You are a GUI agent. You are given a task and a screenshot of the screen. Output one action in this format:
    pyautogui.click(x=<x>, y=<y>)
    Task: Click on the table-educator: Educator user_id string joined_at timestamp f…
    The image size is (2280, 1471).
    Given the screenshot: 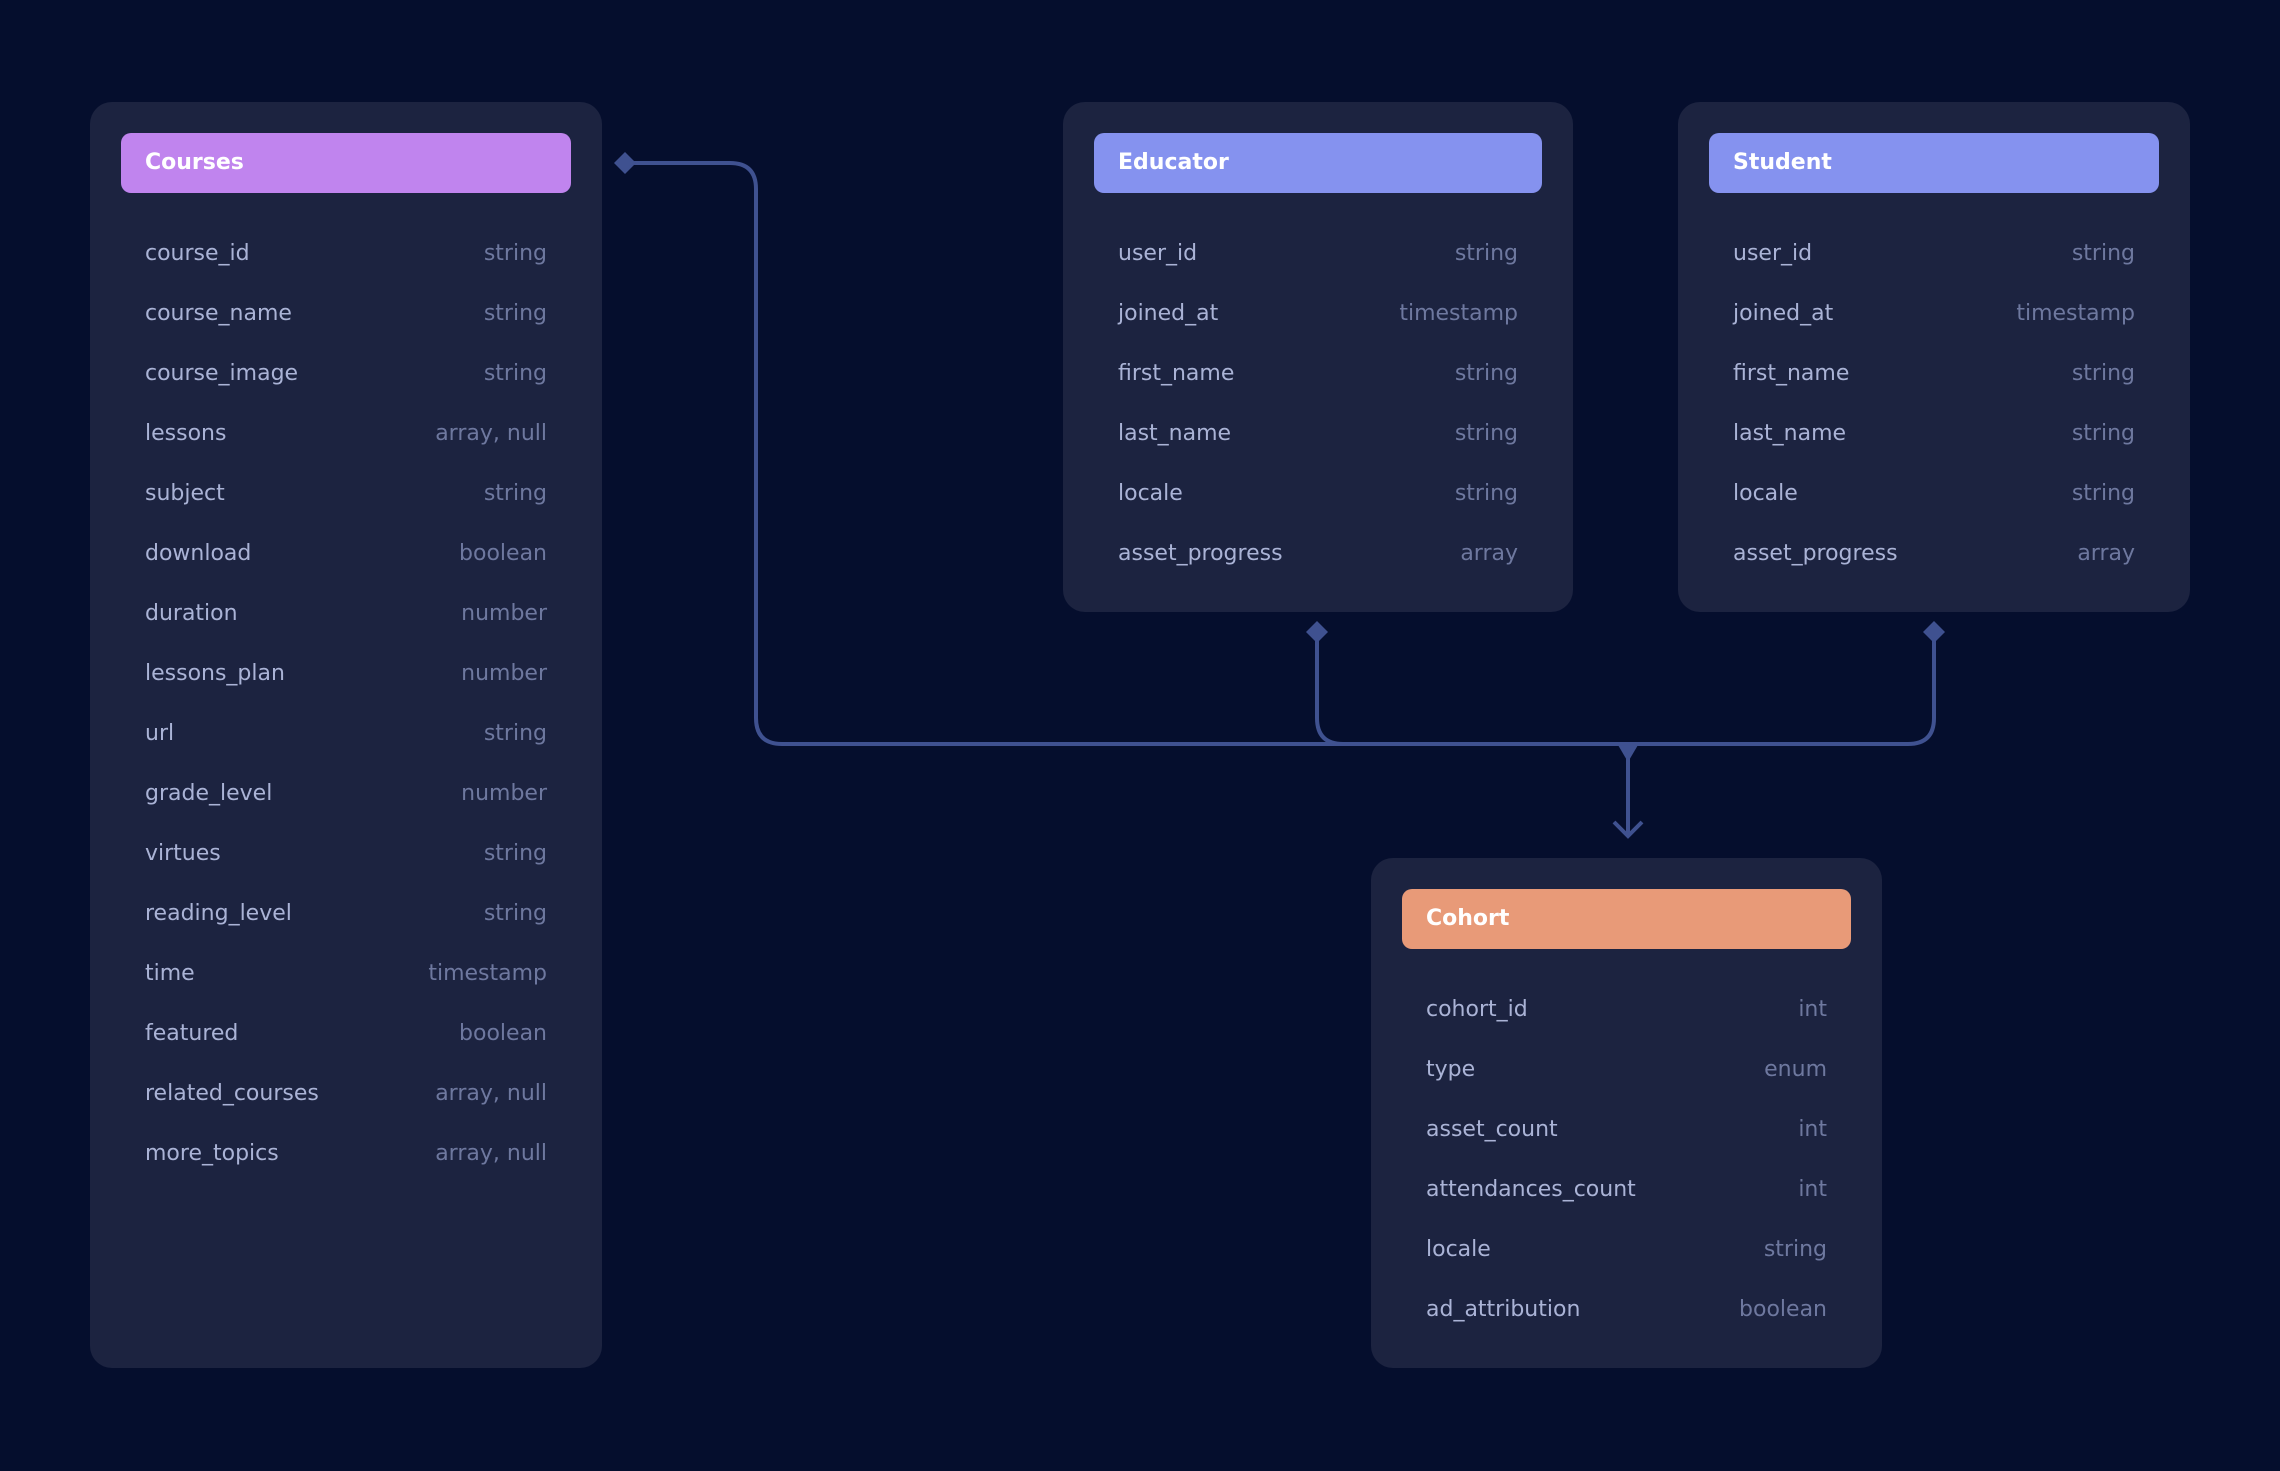 What is the action you would take?
    pyautogui.click(x=1318, y=357)
    